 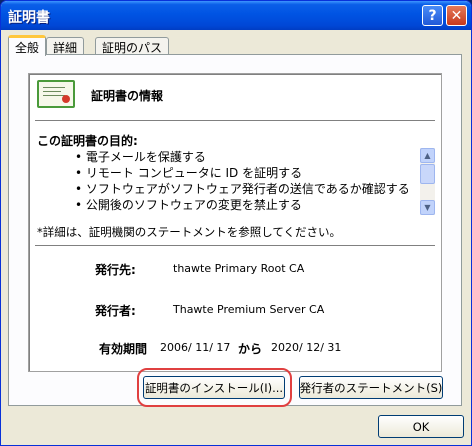 I want to click on tab-certification-path: 証明のパス, so click(x=132, y=46).